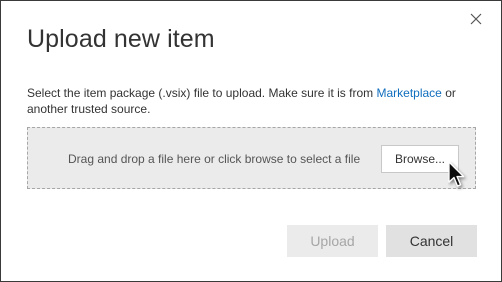 The width and height of the screenshot is (502, 282). I want to click on upload-button: Upload, so click(332, 241).